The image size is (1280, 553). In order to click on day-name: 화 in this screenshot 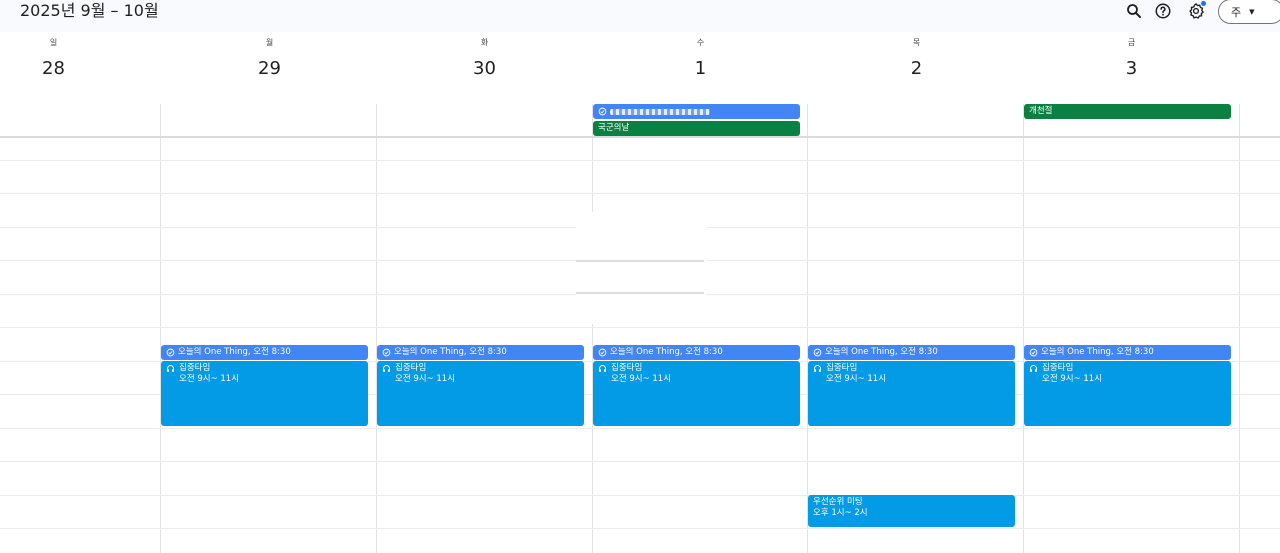, I will do `click(484, 42)`.